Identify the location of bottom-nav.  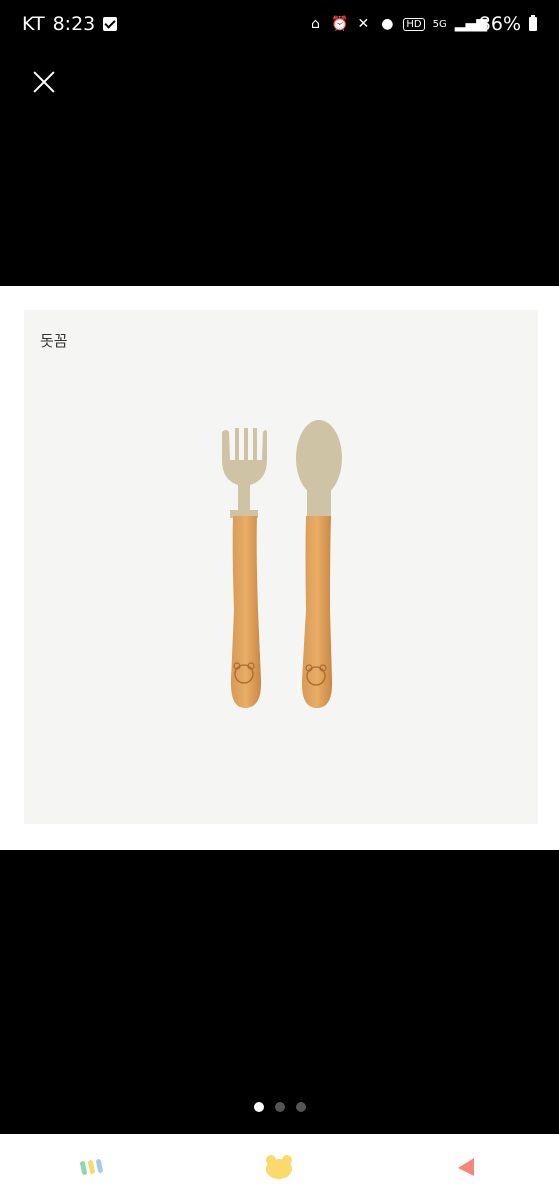
(279, 1167).